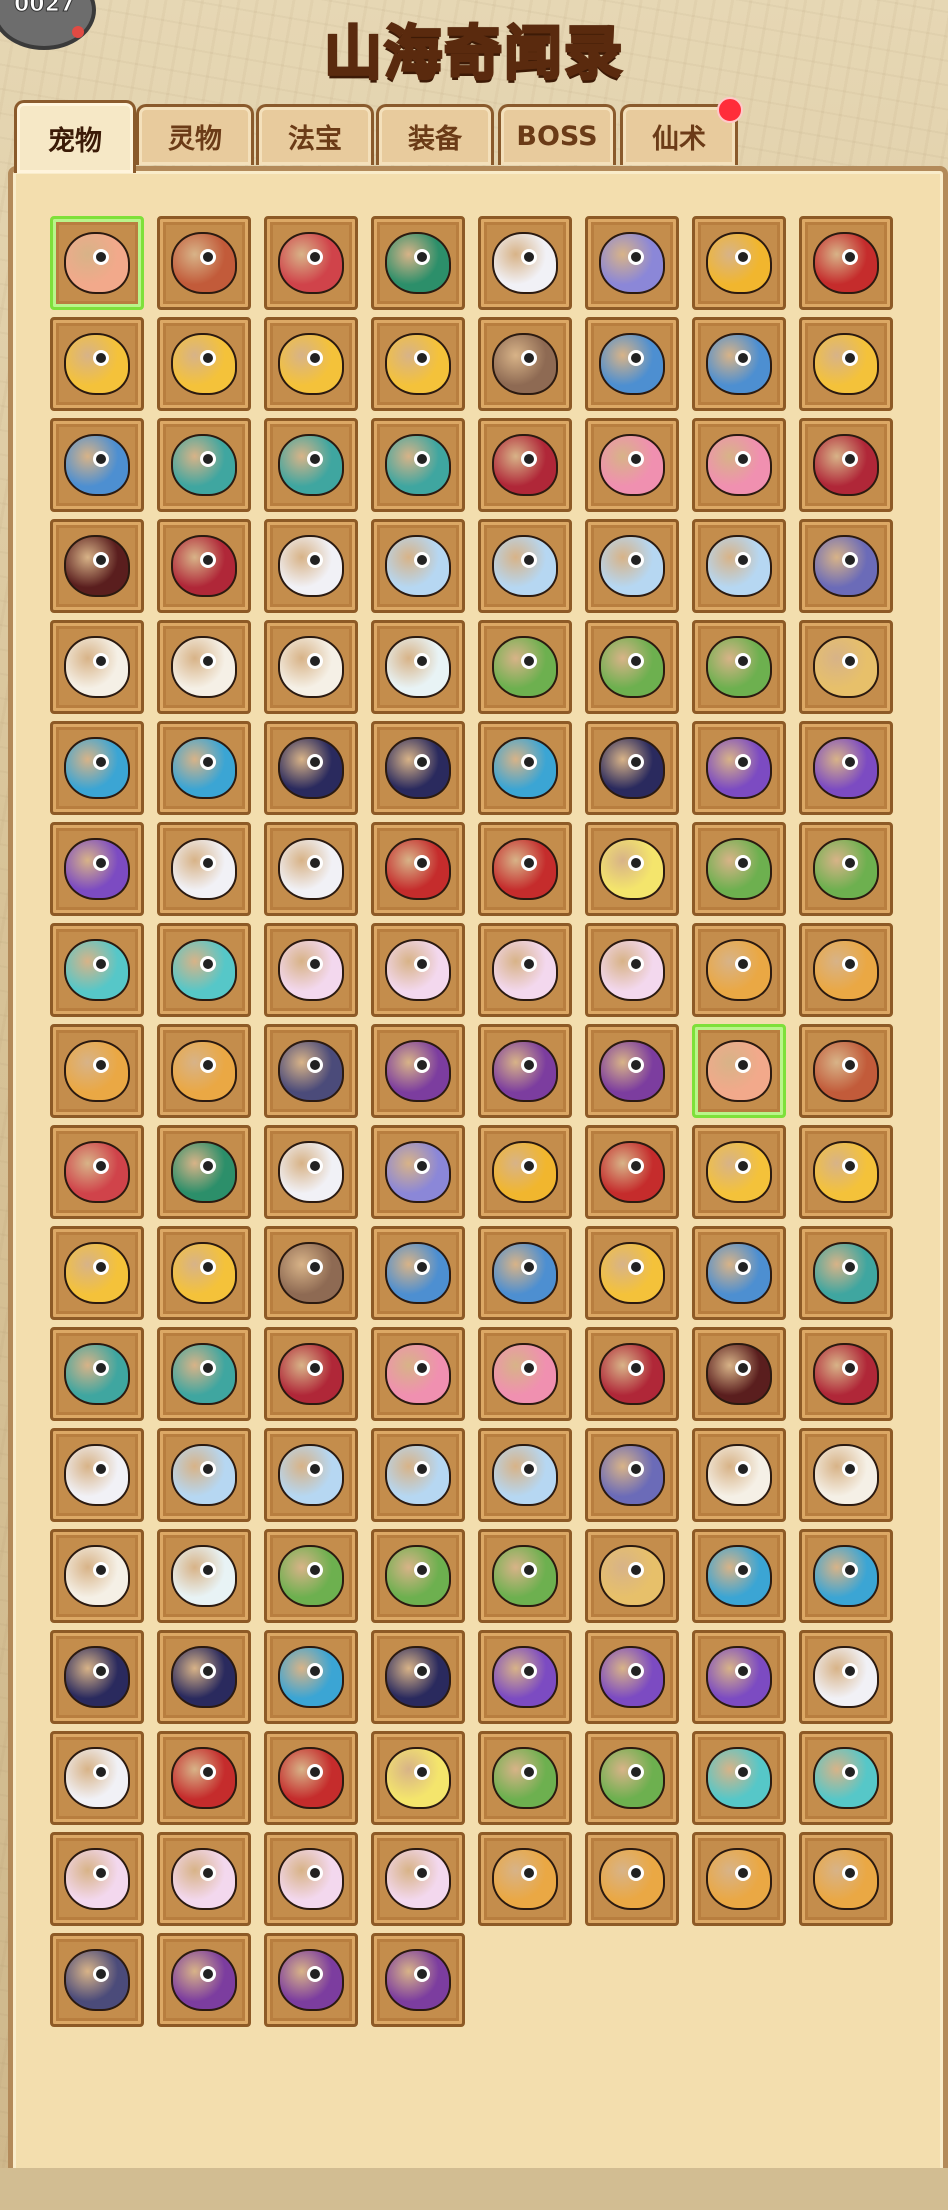 The width and height of the screenshot is (948, 2210). I want to click on tab-equipment: 装备, so click(435, 134).